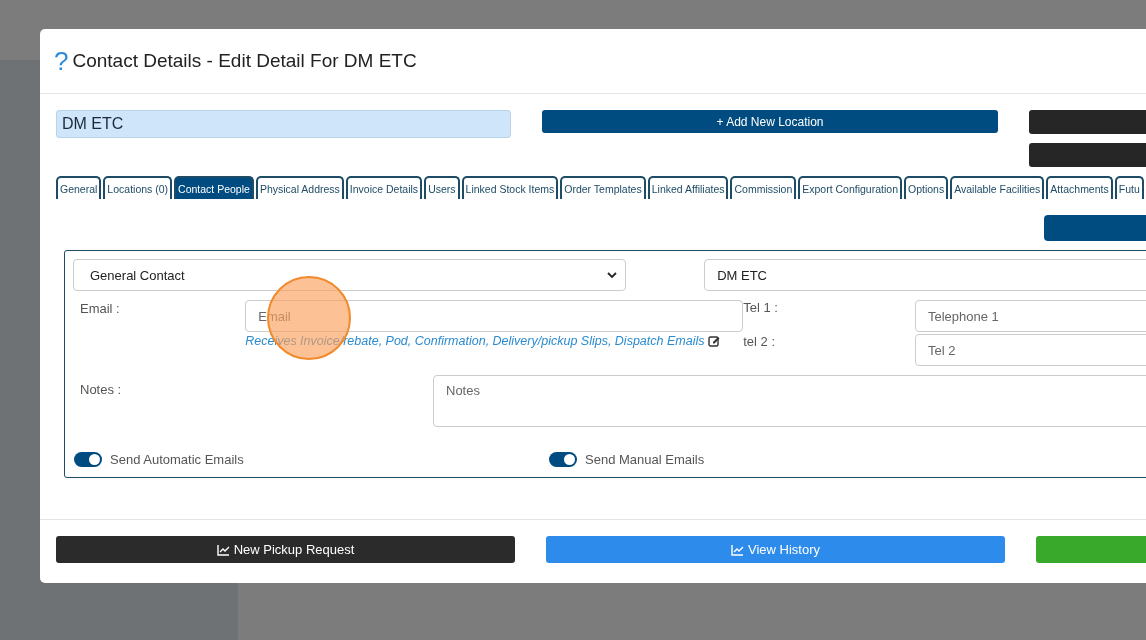  What do you see at coordinates (101, 389) in the screenshot?
I see `field-label: Notes :` at bounding box center [101, 389].